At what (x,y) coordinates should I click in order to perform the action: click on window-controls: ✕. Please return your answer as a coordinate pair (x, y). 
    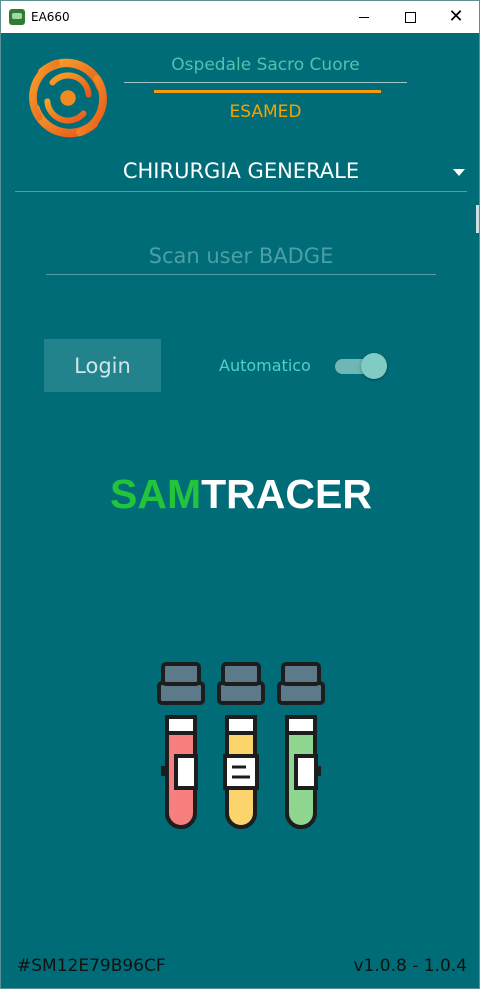
    Looking at the image, I should click on (410, 17).